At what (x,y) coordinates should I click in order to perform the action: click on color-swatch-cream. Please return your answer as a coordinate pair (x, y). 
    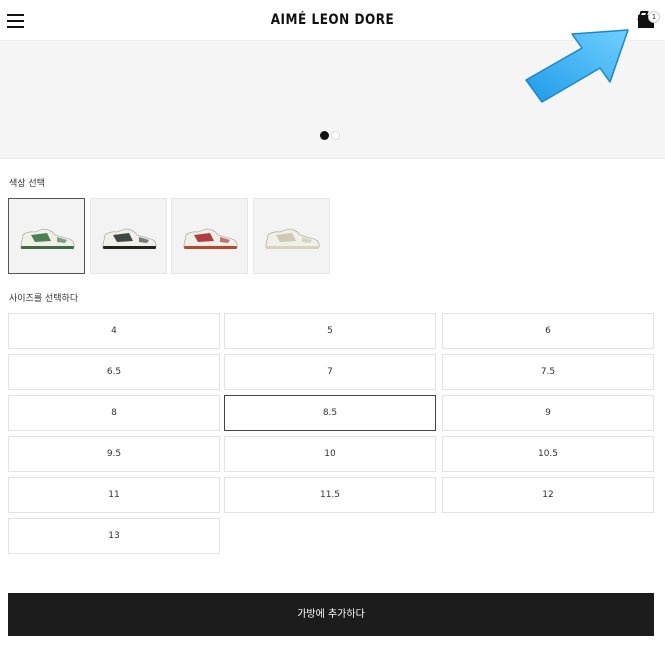
    Looking at the image, I should click on (291, 236).